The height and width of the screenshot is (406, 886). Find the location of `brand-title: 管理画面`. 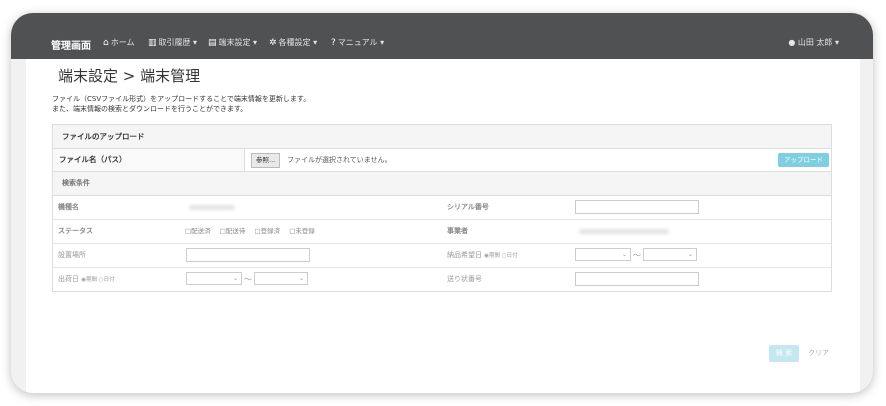

brand-title: 管理画面 is located at coordinates (71, 44).